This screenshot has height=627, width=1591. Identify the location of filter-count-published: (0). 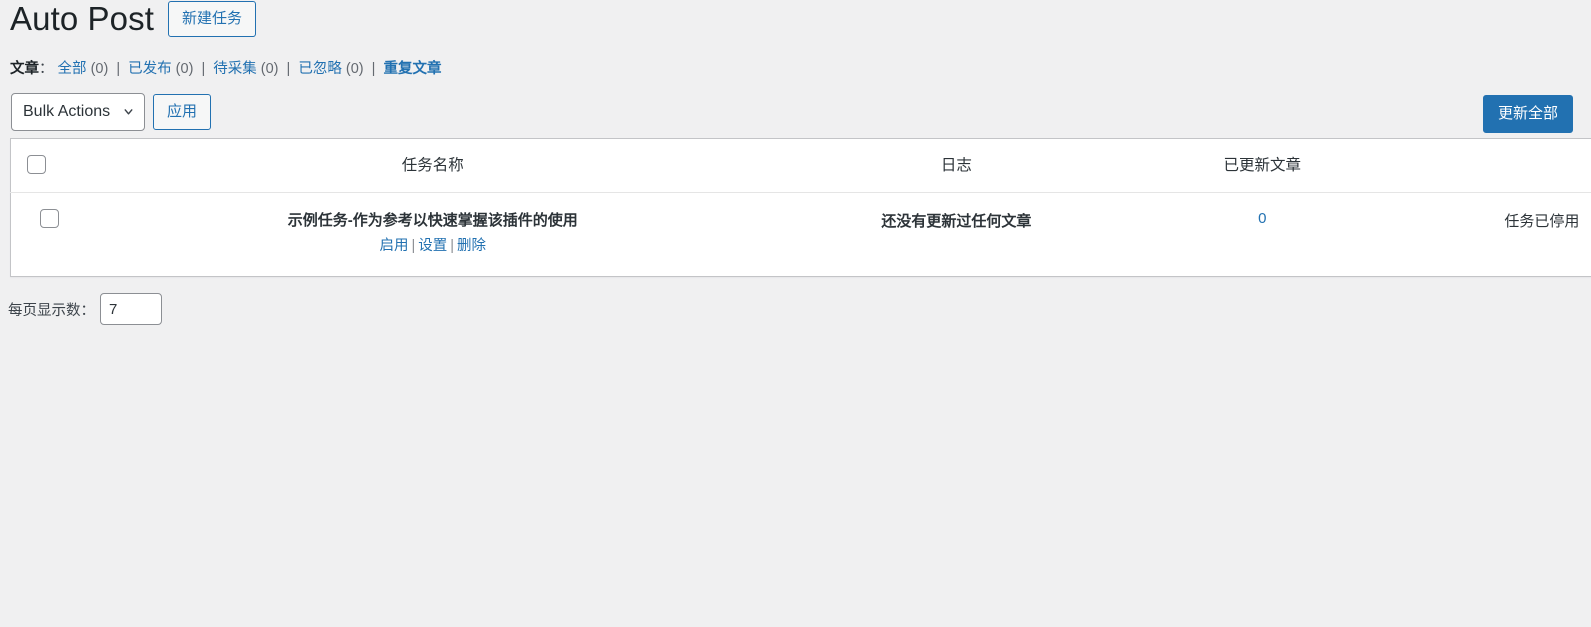
(184, 69).